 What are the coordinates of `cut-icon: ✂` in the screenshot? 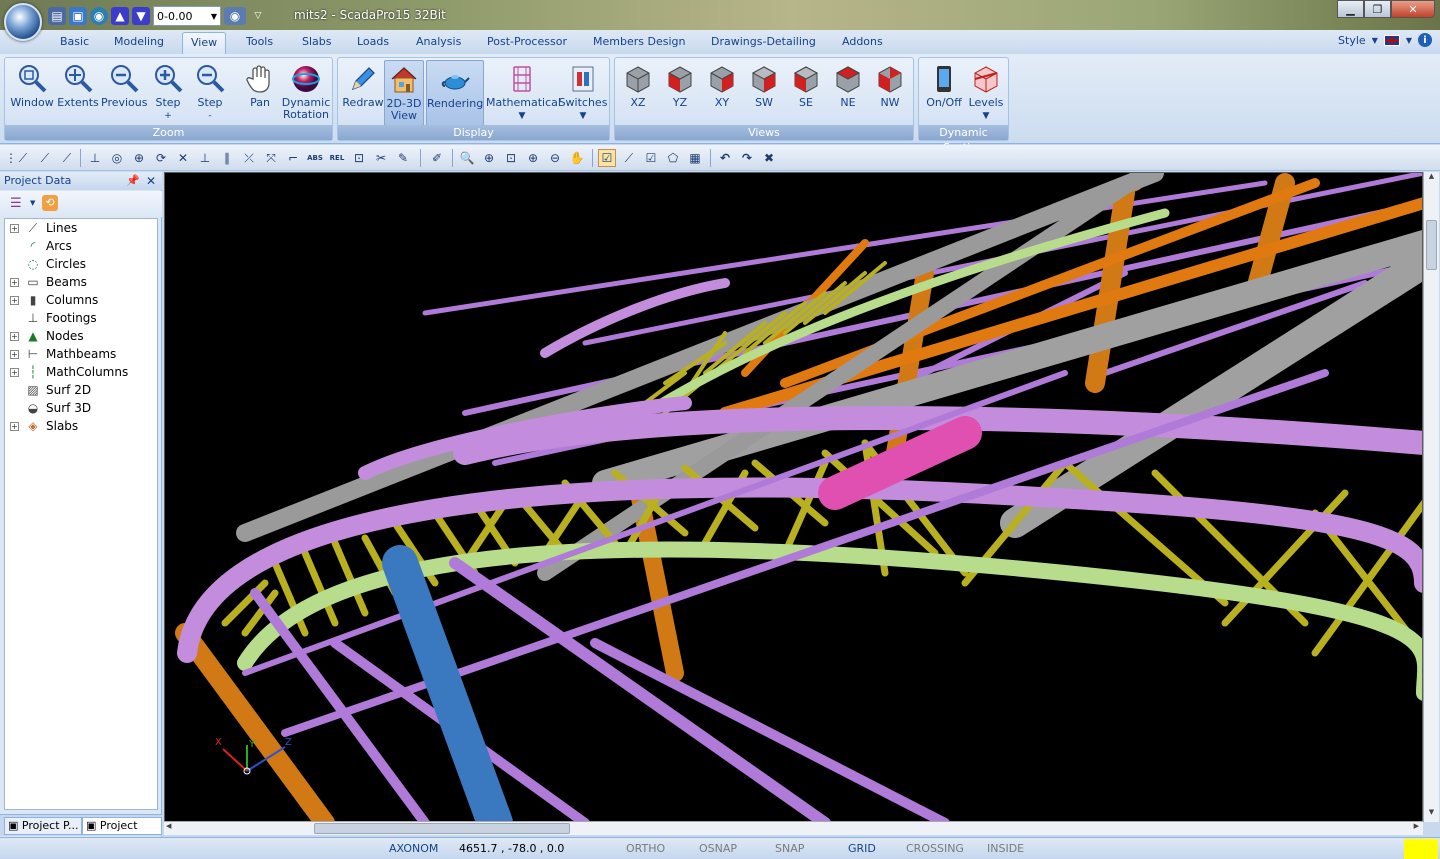 It's located at (381, 158).